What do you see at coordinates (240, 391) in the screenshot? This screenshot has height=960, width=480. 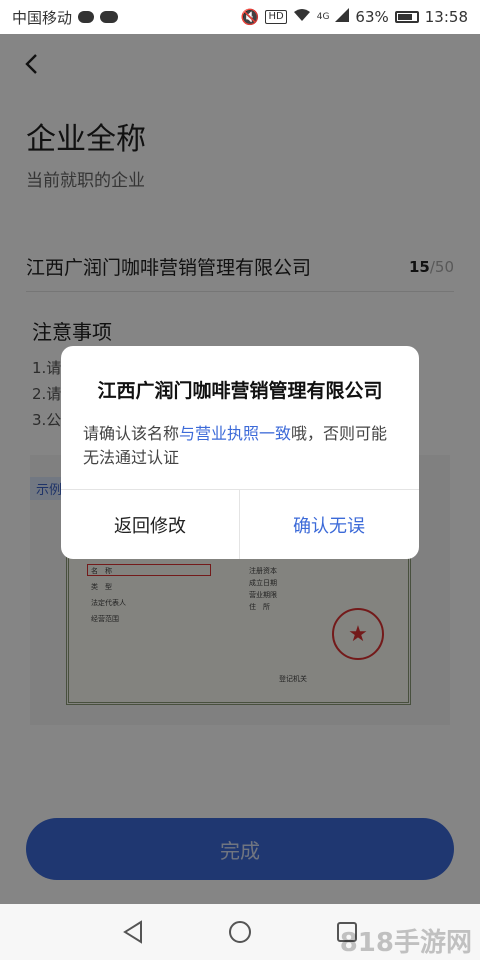 I see `dialog-title: 江西广润门咖啡营销管理有限公司` at bounding box center [240, 391].